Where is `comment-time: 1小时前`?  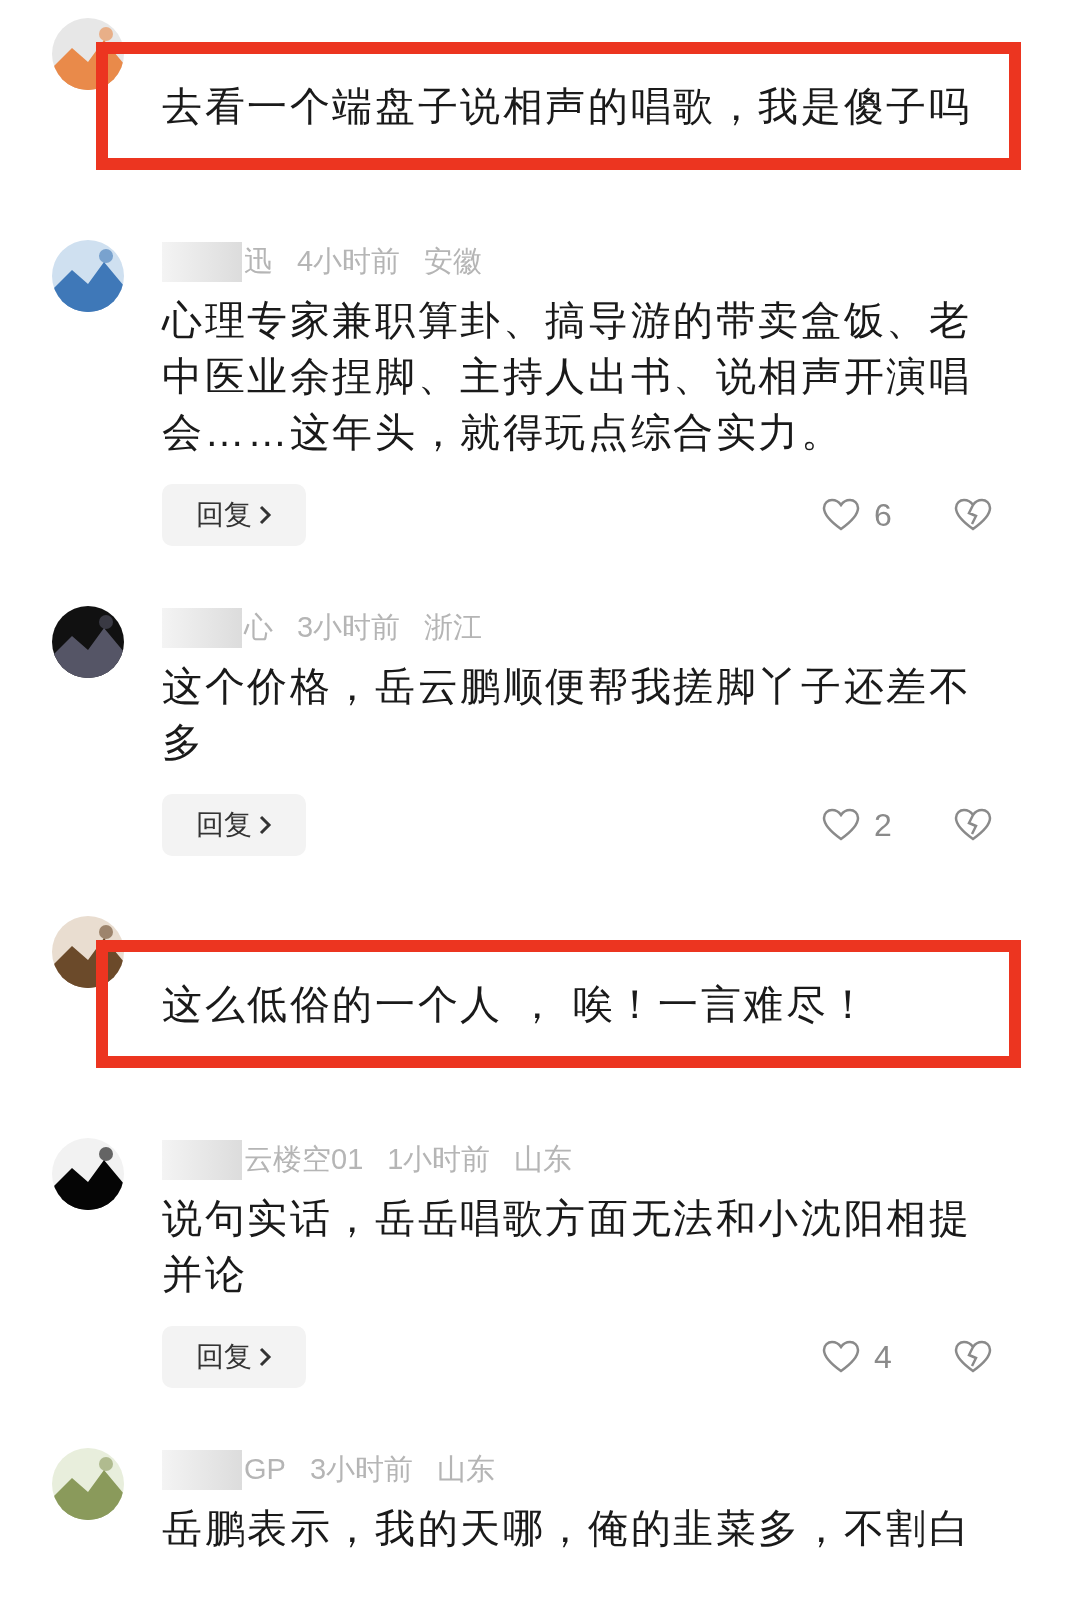 comment-time: 1小时前 is located at coordinates (439, 1160).